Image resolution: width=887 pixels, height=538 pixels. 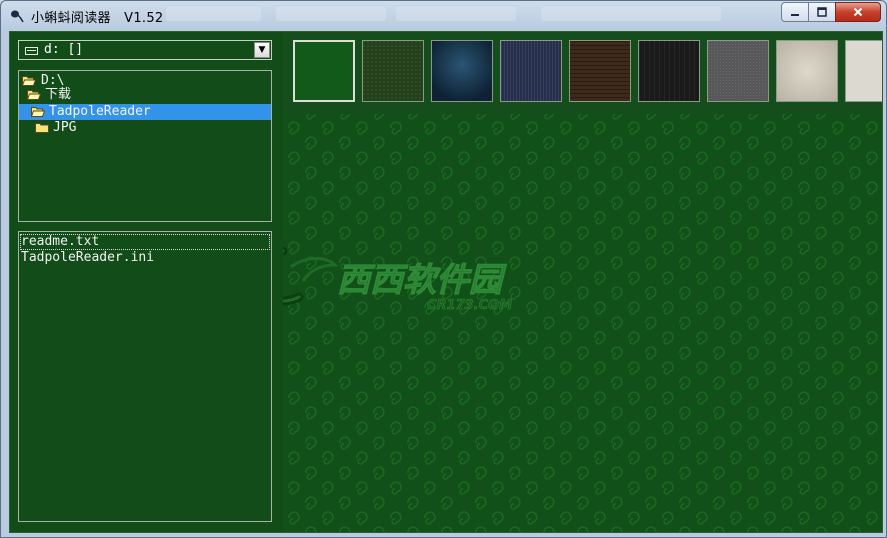 What do you see at coordinates (795, 15) in the screenshot?
I see `minimize-icon` at bounding box center [795, 15].